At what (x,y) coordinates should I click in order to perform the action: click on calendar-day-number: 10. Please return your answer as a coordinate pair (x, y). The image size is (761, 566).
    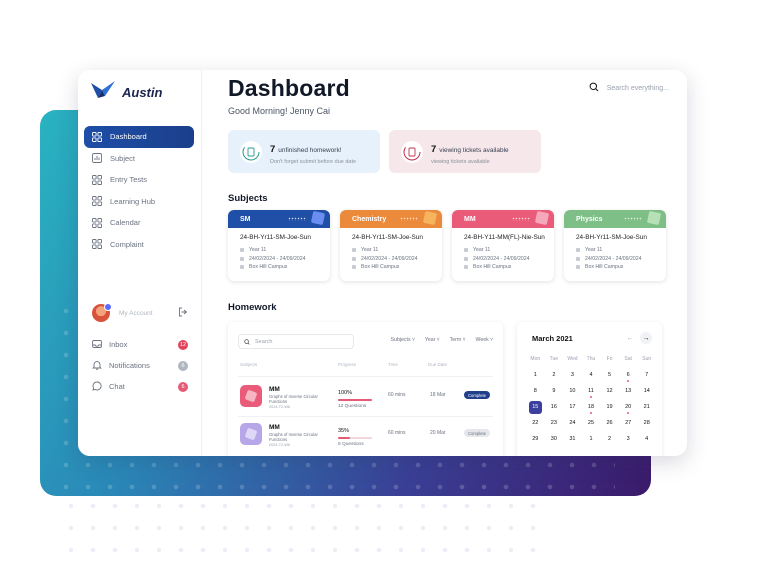
    Looking at the image, I should click on (572, 391).